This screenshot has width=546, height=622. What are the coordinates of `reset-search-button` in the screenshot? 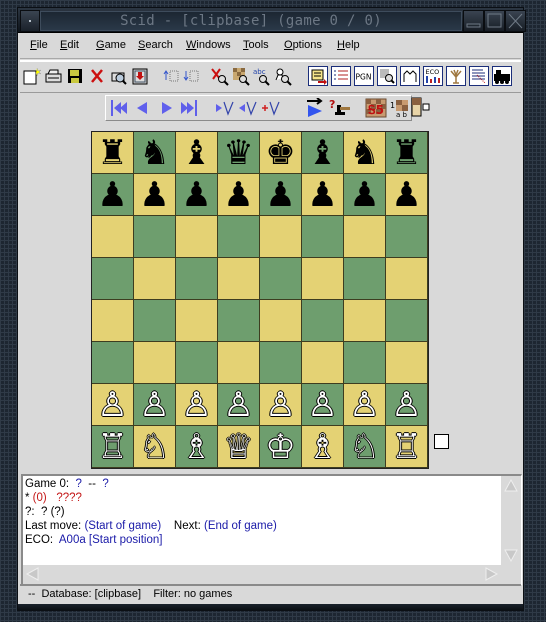 It's located at (220, 76).